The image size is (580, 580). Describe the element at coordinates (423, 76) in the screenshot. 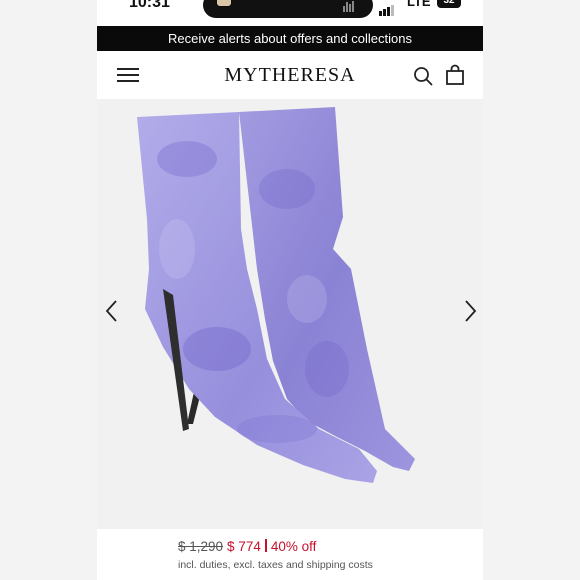

I see `search-icon` at that location.